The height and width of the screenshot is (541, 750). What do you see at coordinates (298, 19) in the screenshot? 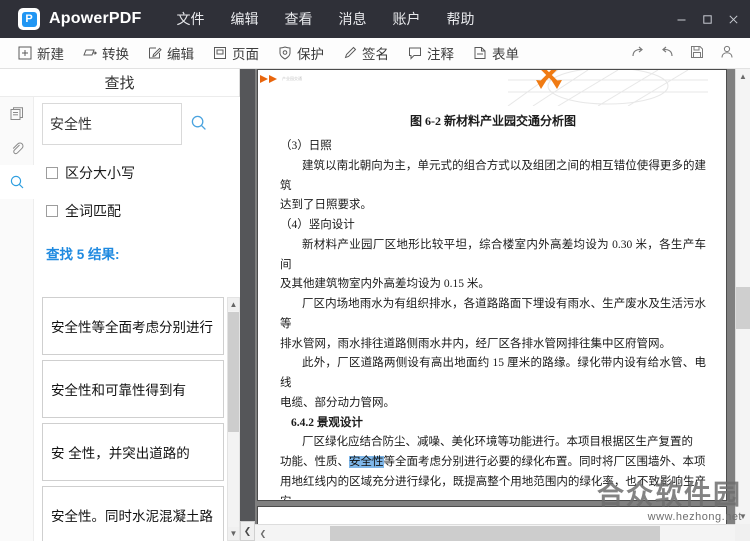
I see `menu-item-view: 查看` at bounding box center [298, 19].